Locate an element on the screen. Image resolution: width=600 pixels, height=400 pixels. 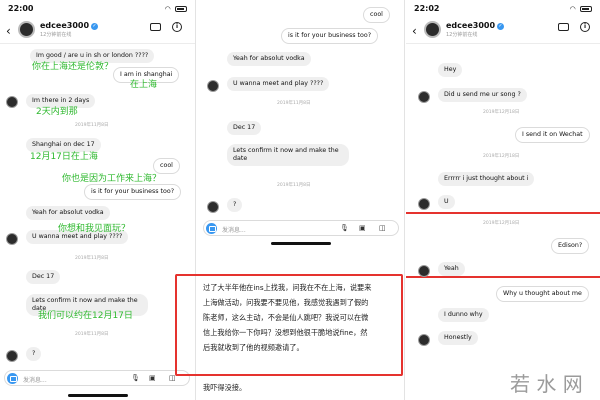
status-time: 22:02 is located at coordinates (427, 8).